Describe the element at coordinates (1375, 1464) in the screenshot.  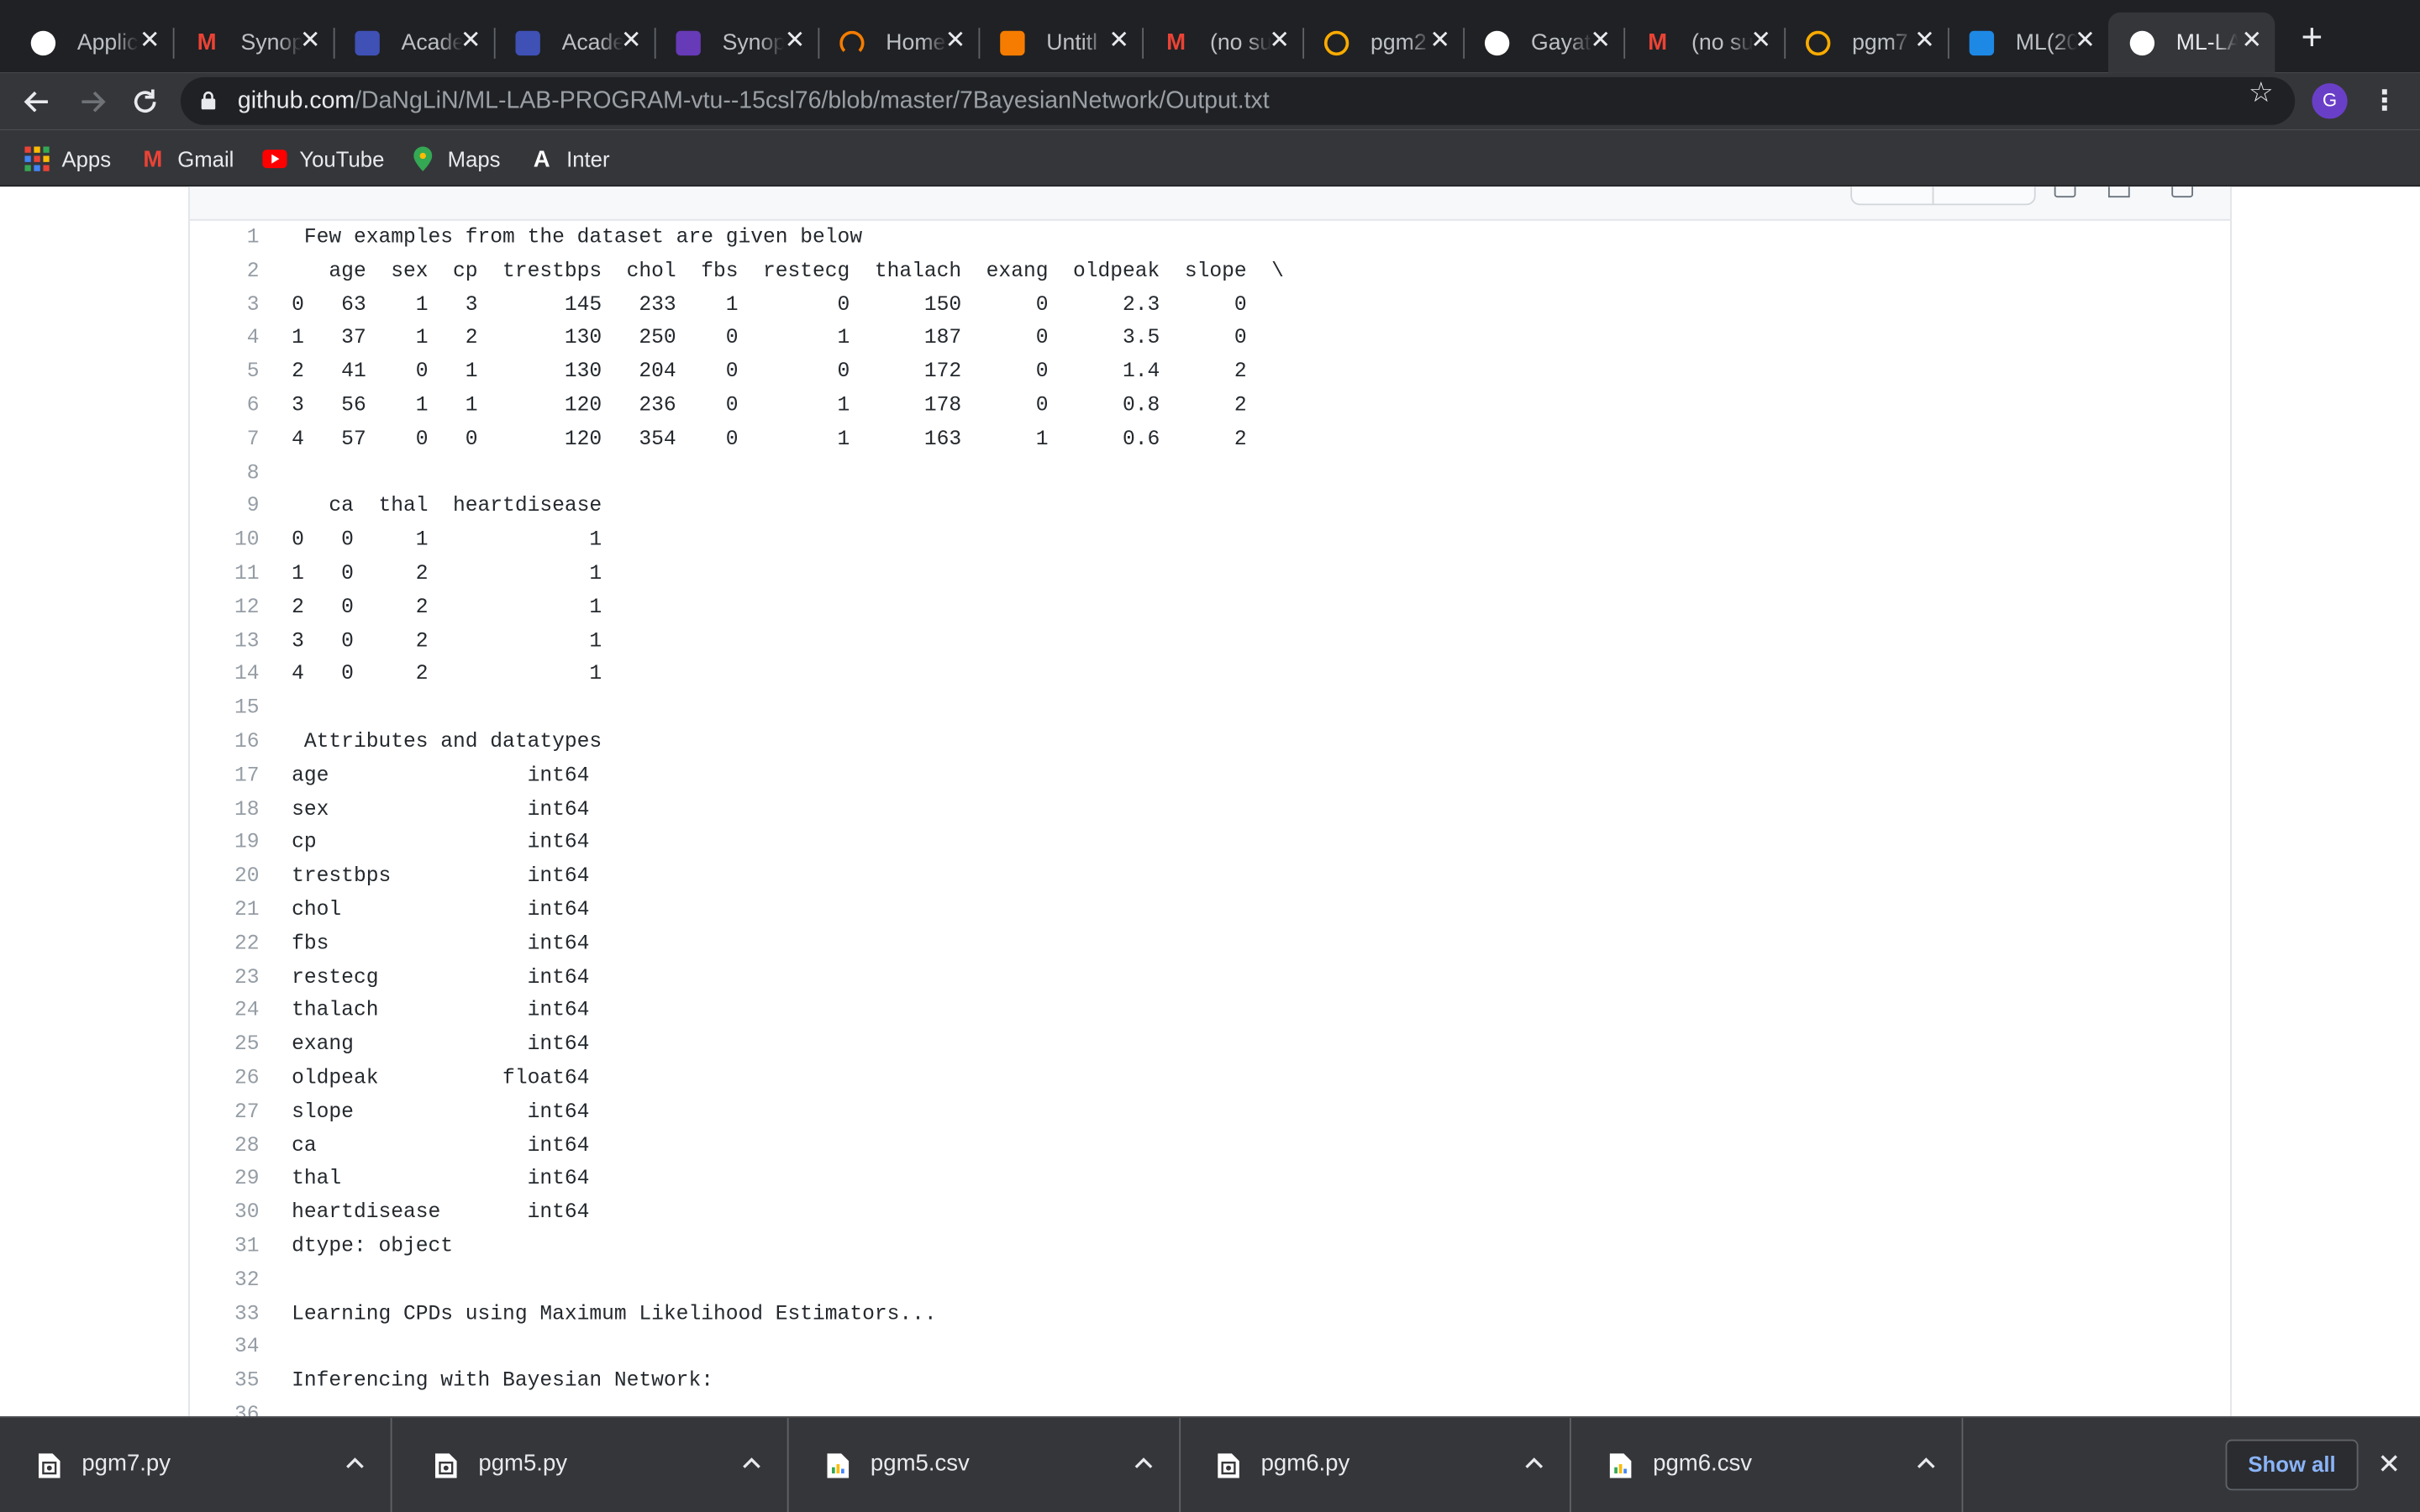
I see `download-item: pgm6.py` at that location.